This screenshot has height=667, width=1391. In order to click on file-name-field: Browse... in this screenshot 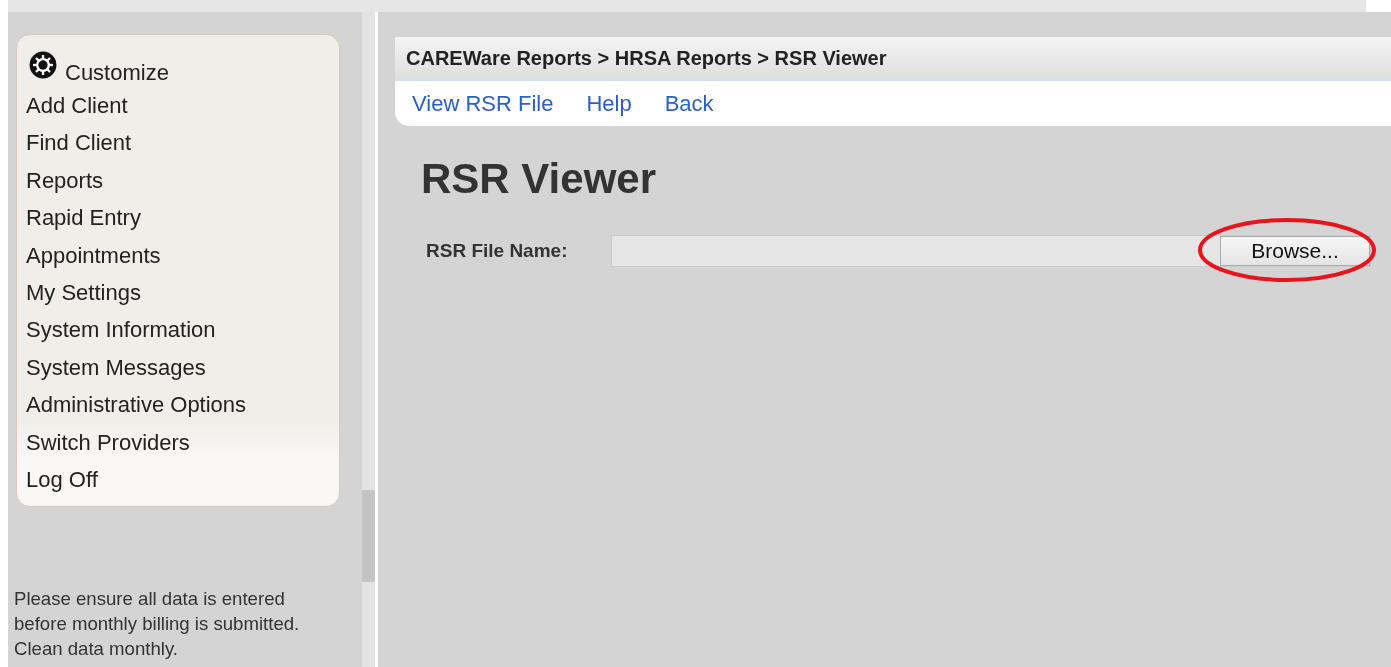, I will do `click(991, 251)`.